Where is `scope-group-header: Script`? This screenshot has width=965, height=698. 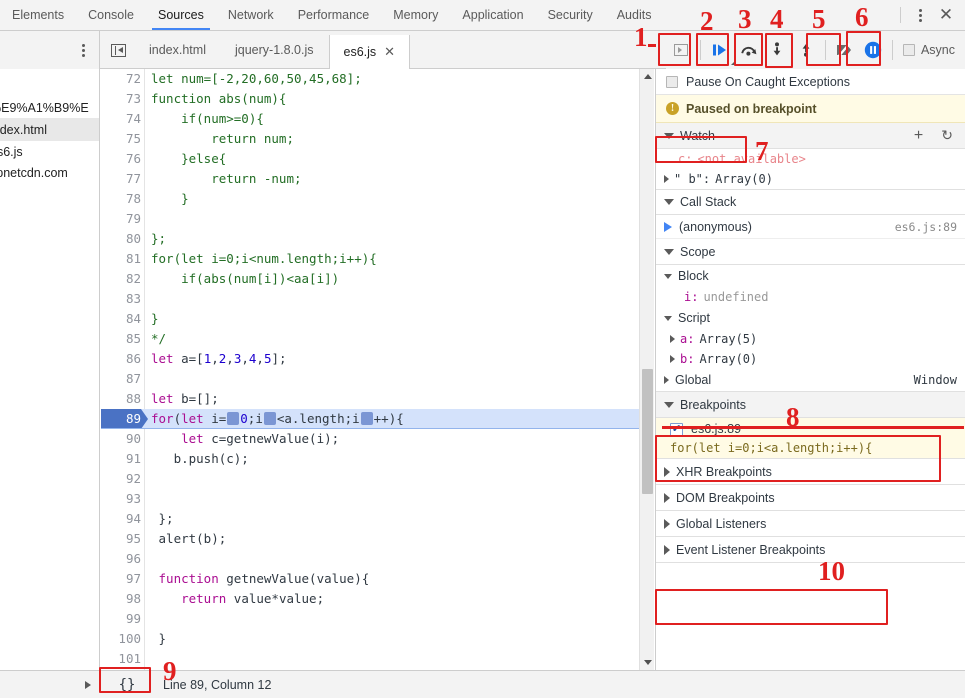
scope-group-header: Script is located at coordinates (810, 318).